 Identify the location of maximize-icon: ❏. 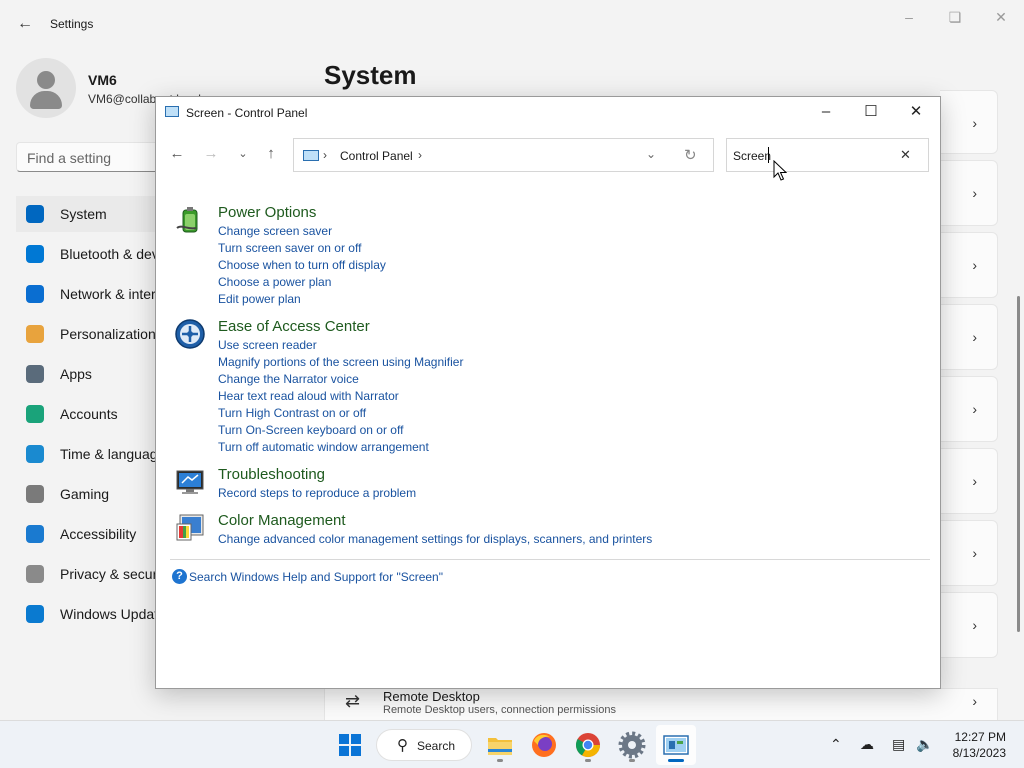
(955, 17).